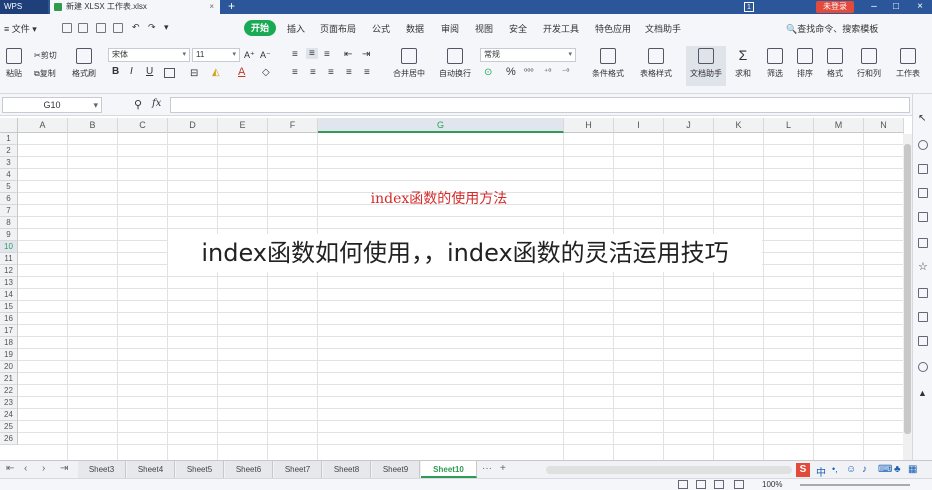 Image resolution: width=932 pixels, height=490 pixels. I want to click on worksheet-button: 工作表, so click(908, 63).